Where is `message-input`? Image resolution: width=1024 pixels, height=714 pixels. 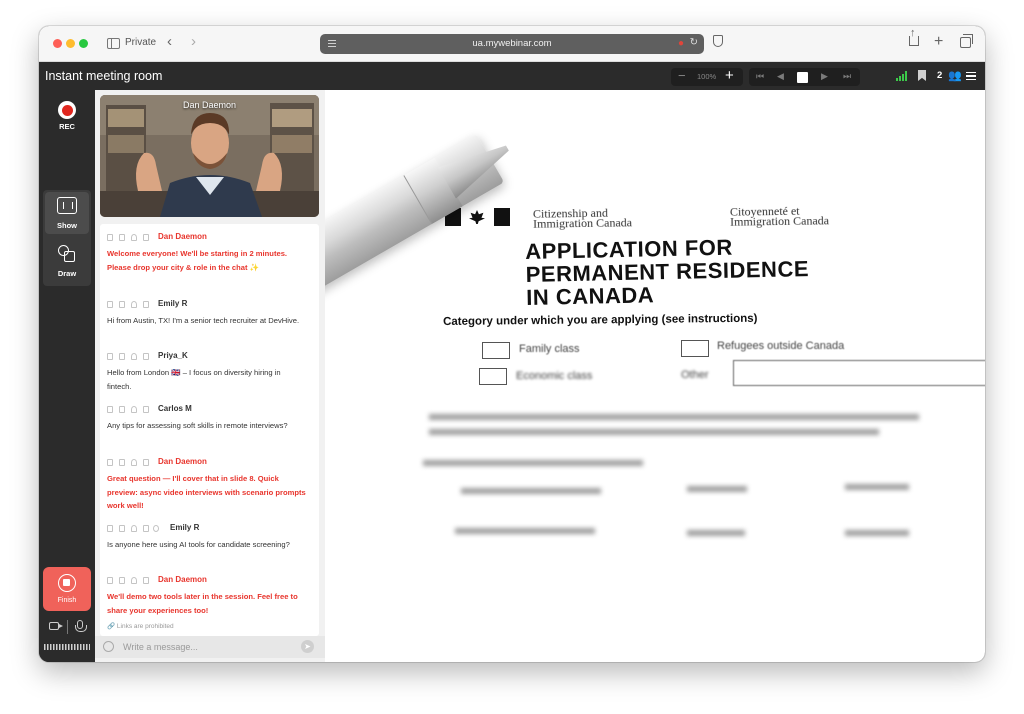 message-input is located at coordinates (208, 647).